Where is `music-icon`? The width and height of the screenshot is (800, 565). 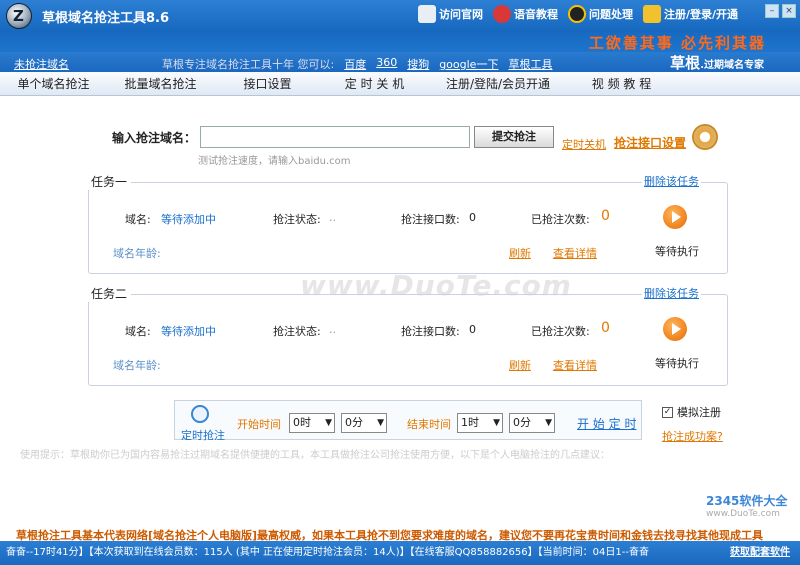
music-icon is located at coordinates (501, 14).